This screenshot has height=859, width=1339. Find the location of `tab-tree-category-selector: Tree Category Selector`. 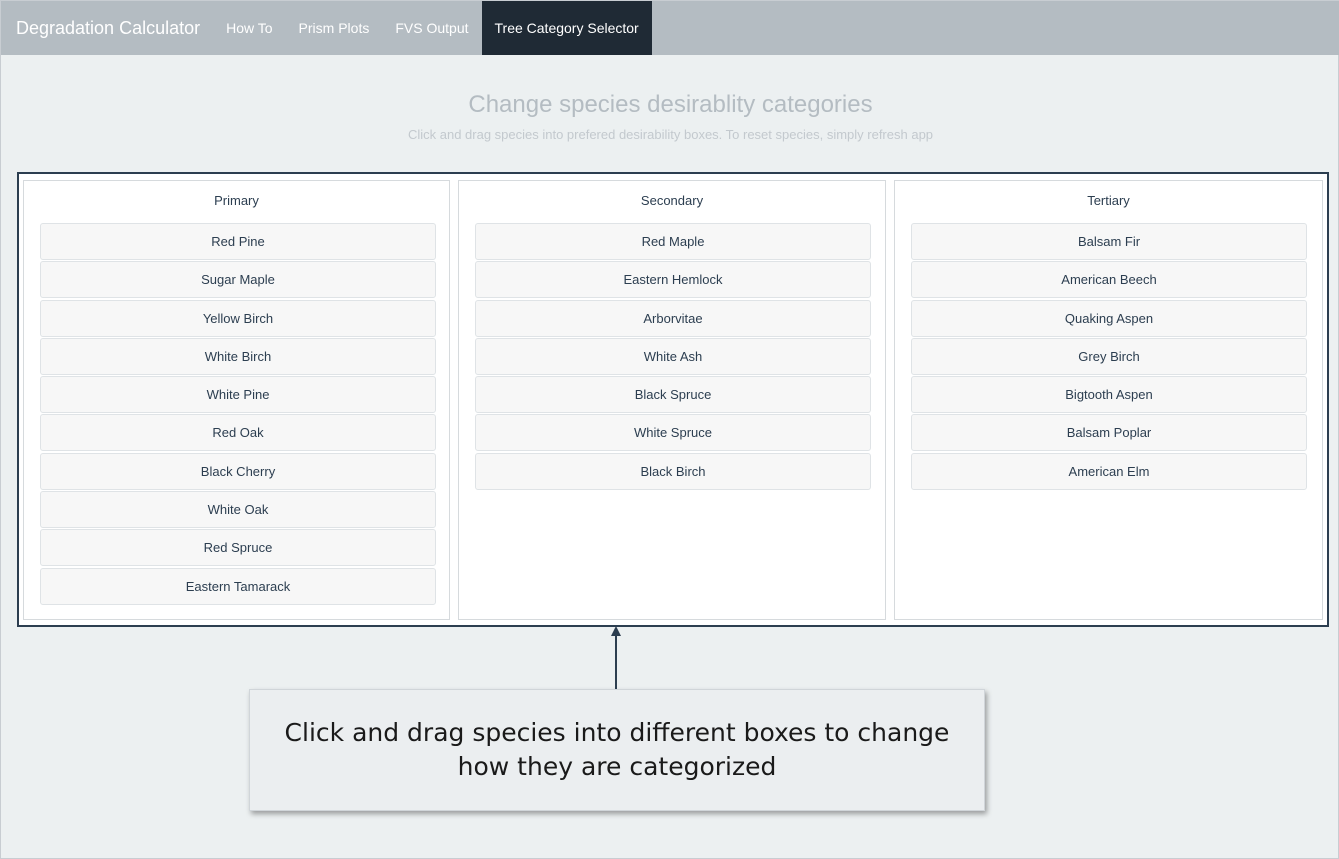

tab-tree-category-selector: Tree Category Selector is located at coordinates (566, 28).